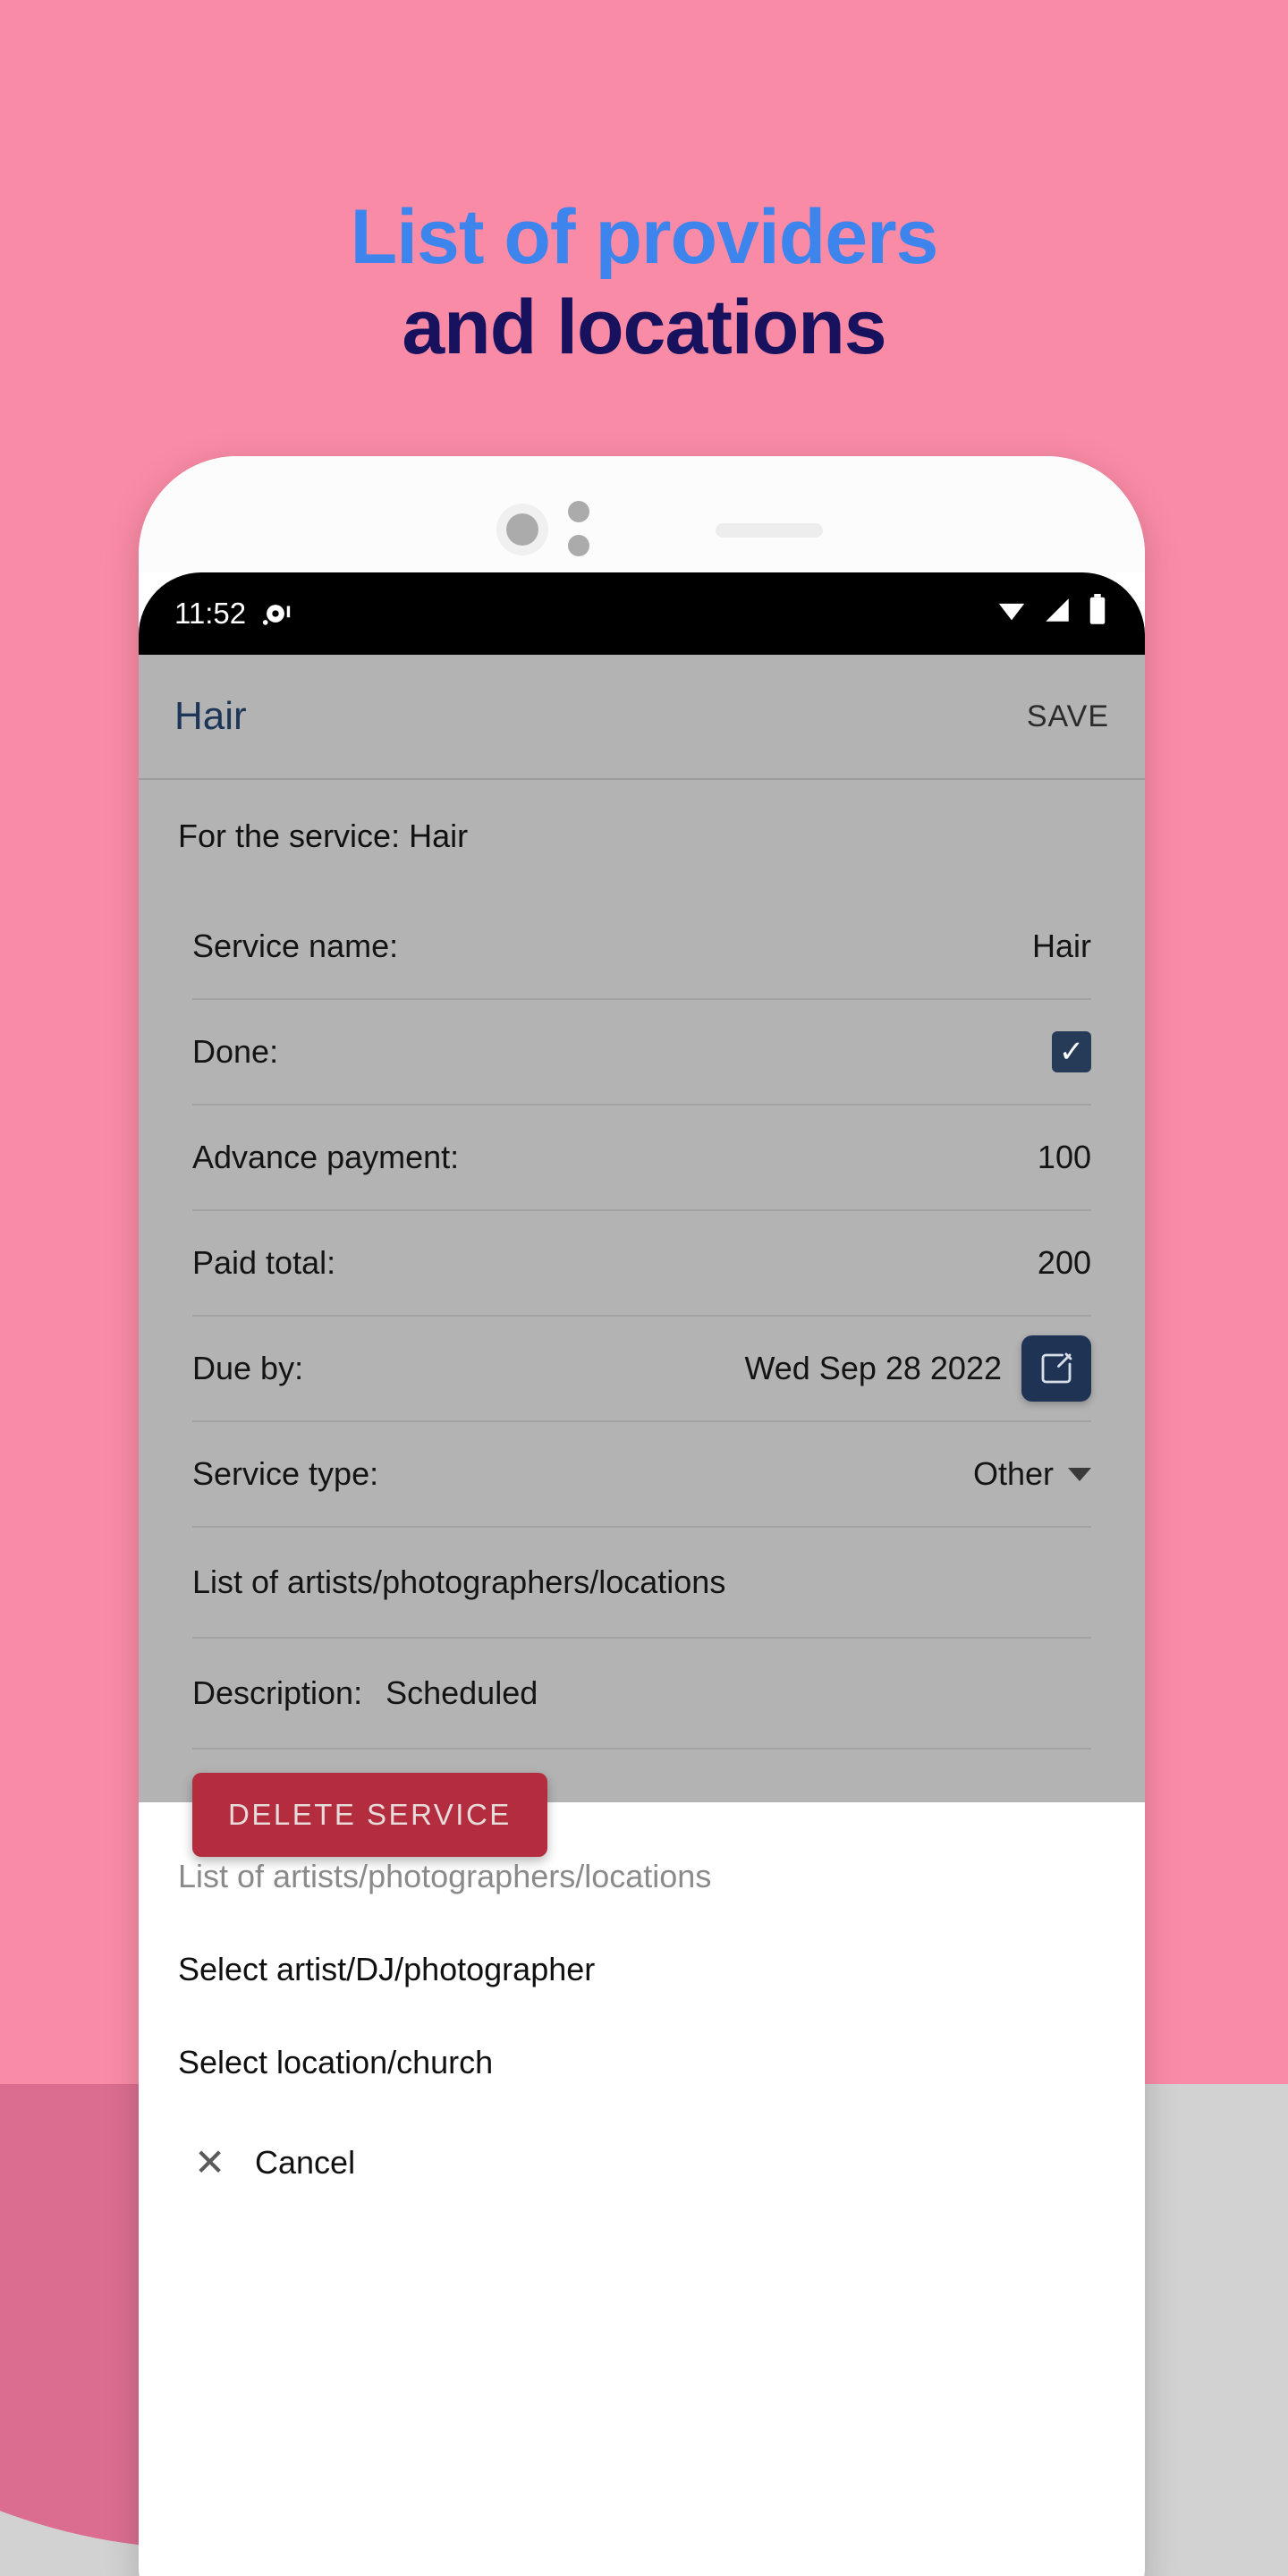 The image size is (1288, 2576). I want to click on row-label: Paid total:, so click(264, 1262).